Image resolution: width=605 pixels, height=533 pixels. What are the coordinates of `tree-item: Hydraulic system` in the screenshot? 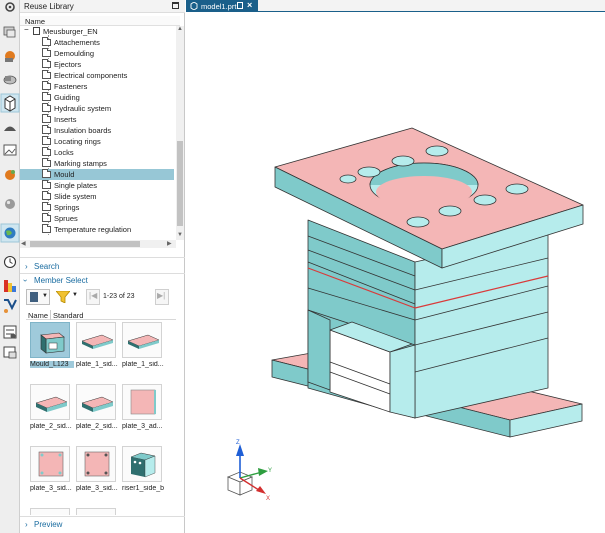 It's located at (97, 108).